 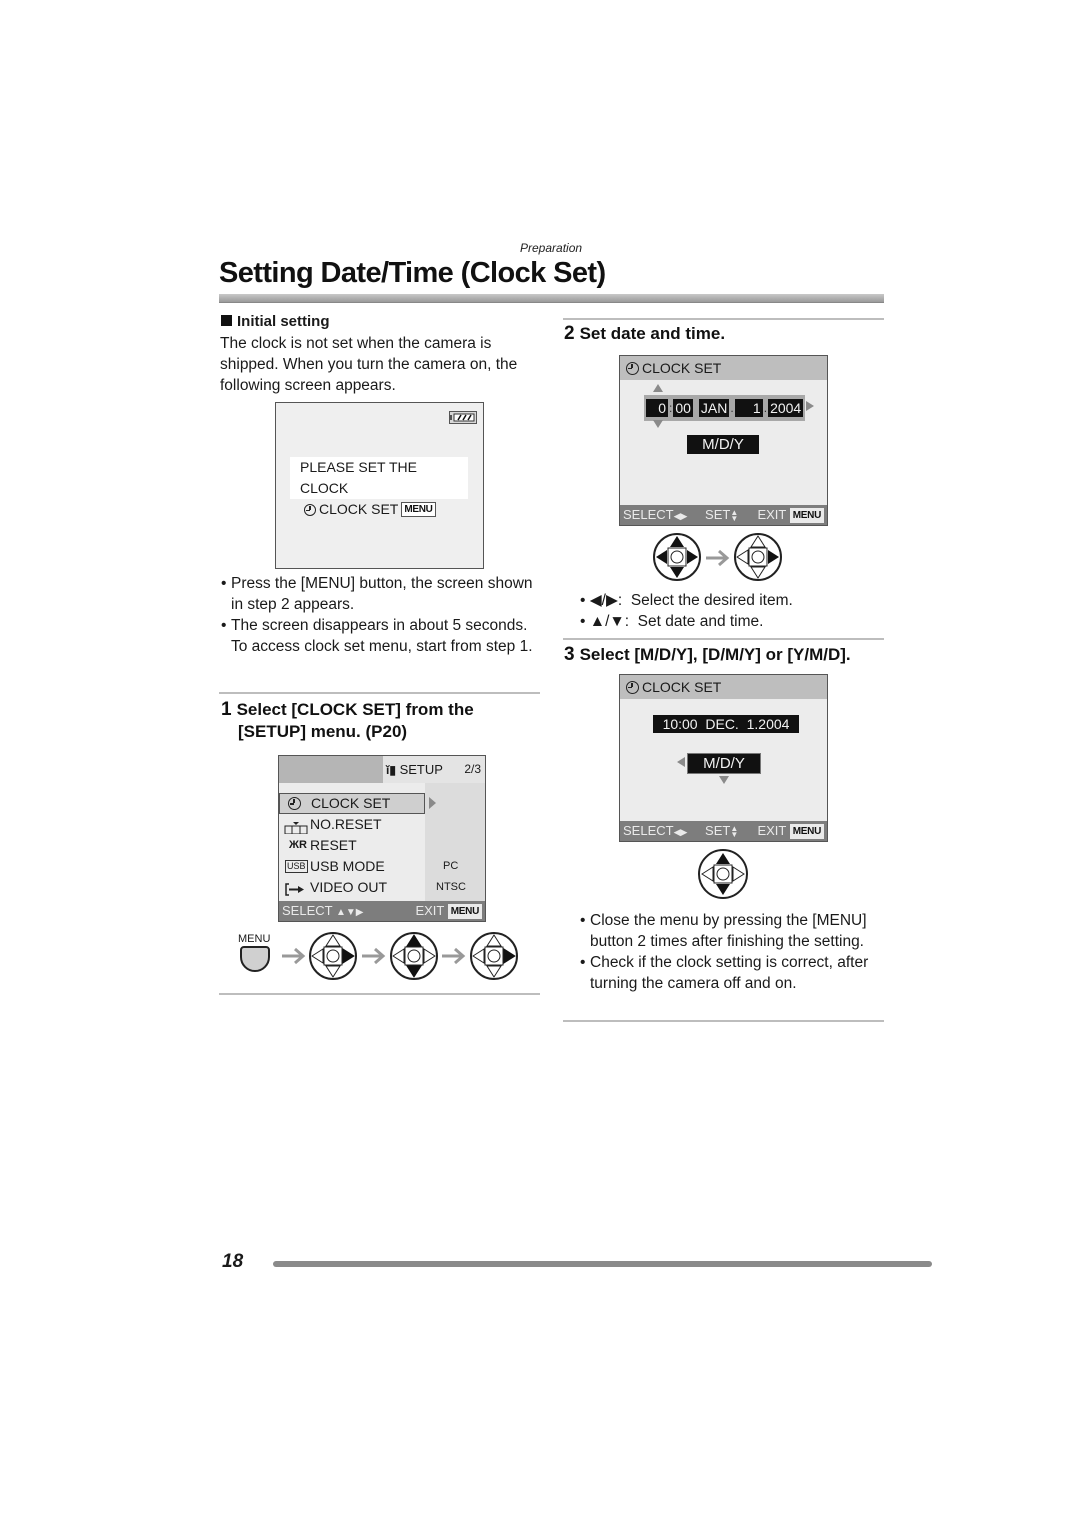 I want to click on key-hint: ◀/▶, so click(x=603, y=600).